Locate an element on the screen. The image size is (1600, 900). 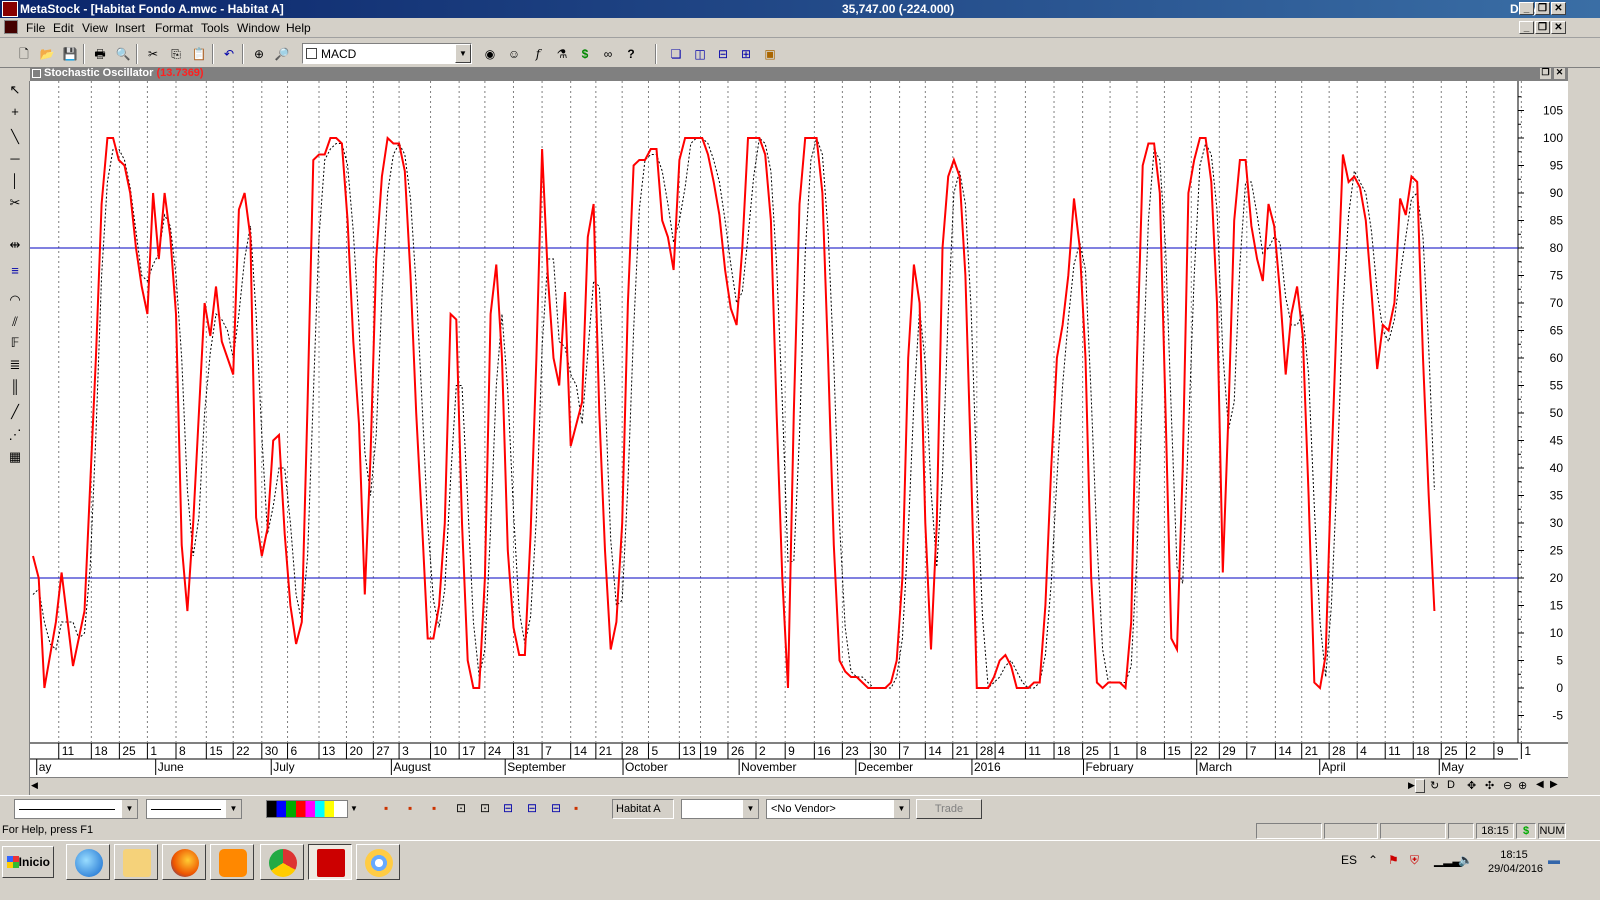
explorer-folder-icon is located at coordinates (136, 862).